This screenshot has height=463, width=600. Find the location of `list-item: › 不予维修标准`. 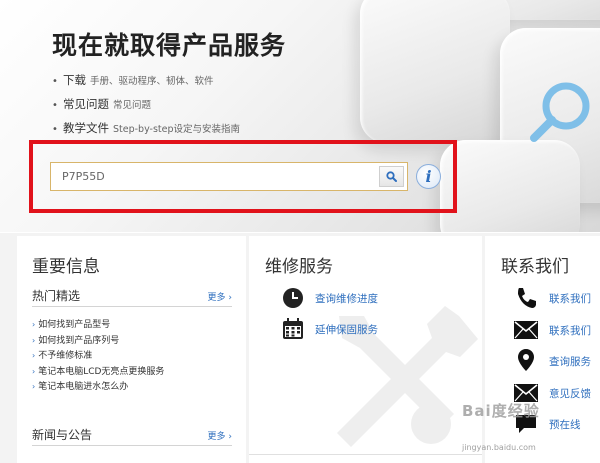

list-item: › 不予维修标准 is located at coordinates (98, 356).